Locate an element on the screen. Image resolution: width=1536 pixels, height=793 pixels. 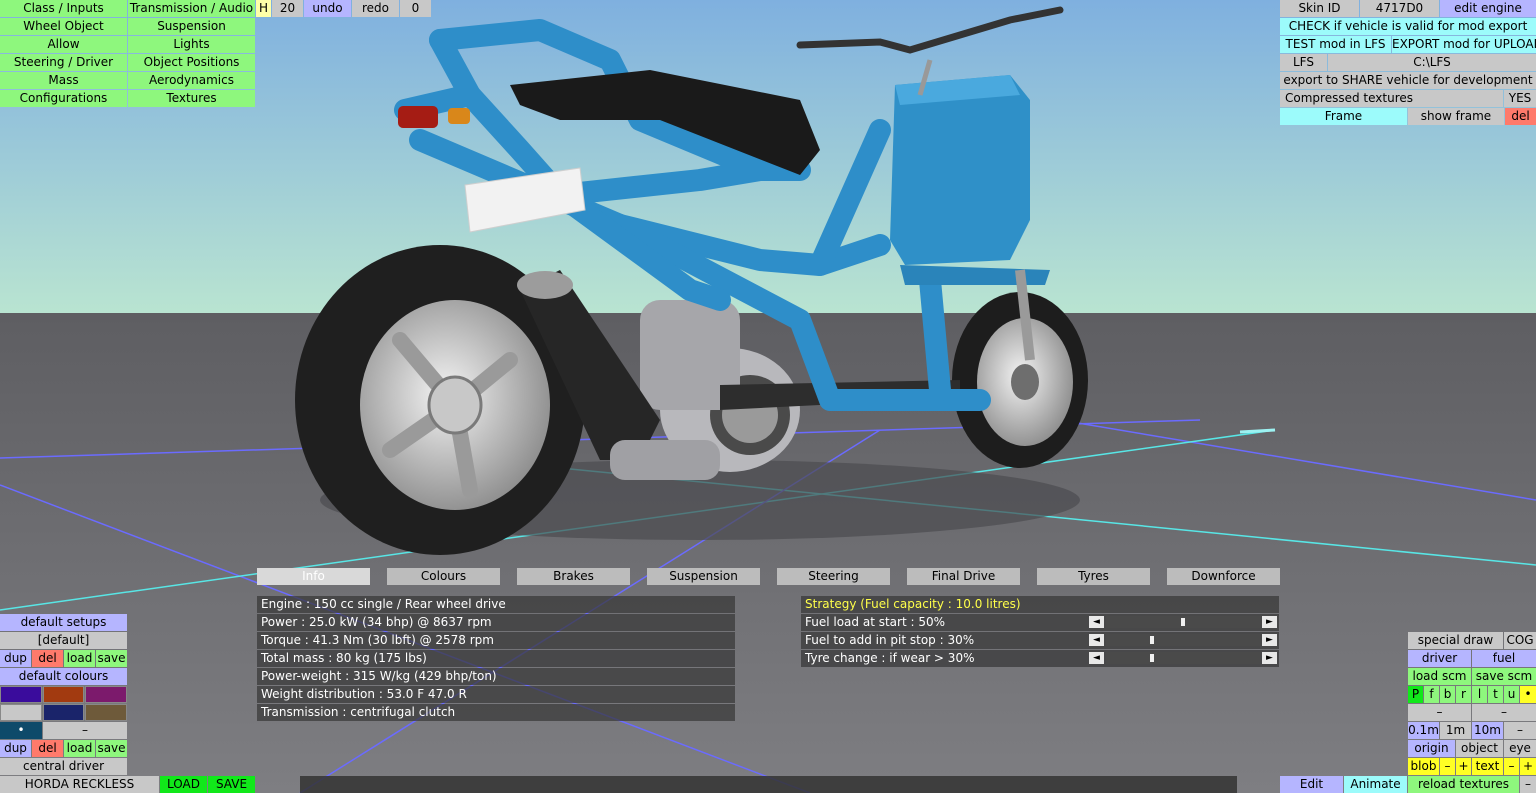
suspension-button: Suspension is located at coordinates (191, 26).